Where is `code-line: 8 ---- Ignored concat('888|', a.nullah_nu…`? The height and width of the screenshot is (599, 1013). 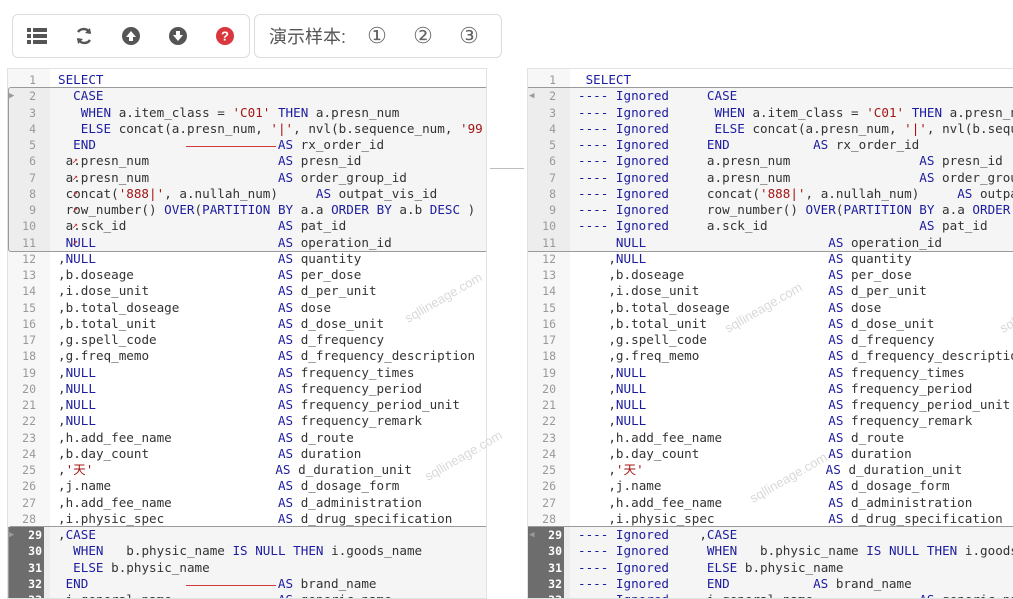
code-line: 8 ---- Ignored concat('888|', a.nullah_nu… is located at coordinates (770, 193).